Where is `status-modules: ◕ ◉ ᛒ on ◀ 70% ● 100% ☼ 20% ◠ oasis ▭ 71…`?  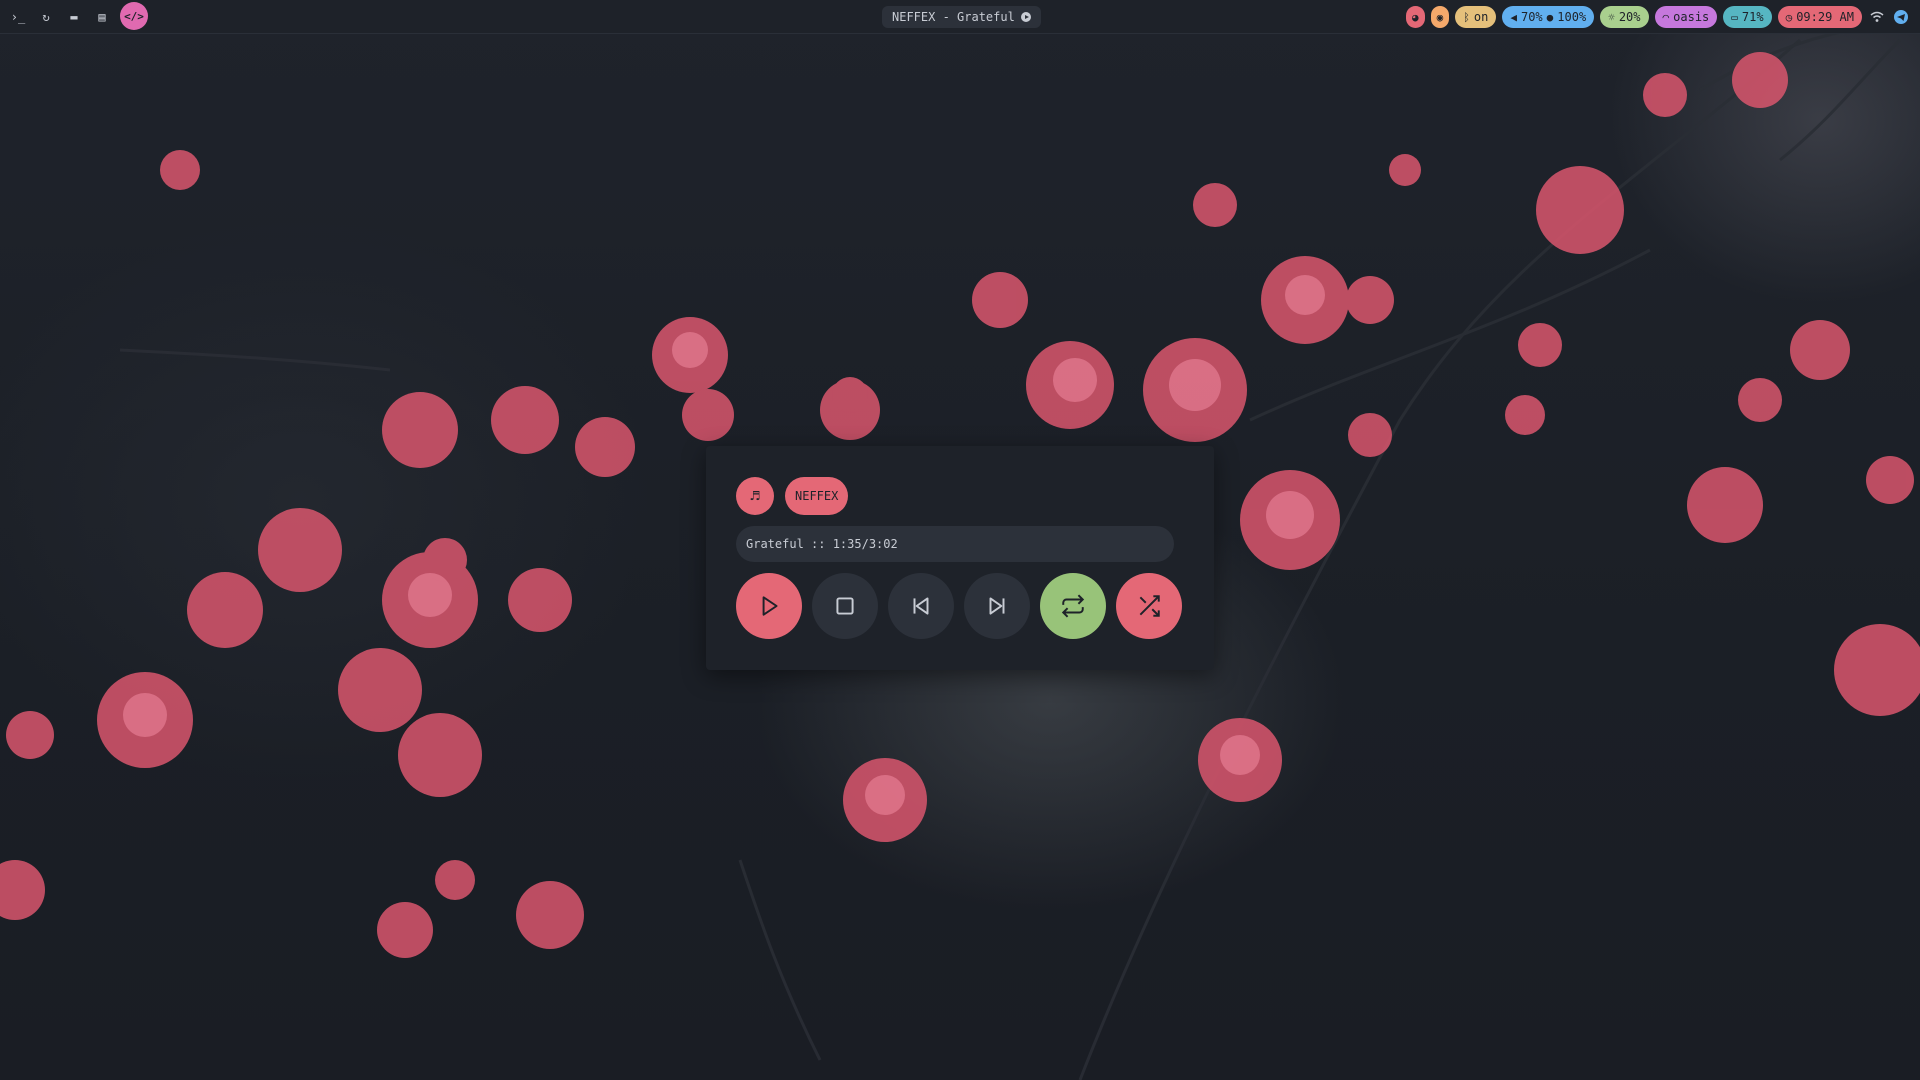
status-modules: ◕ ◉ ᛒ on ◀ 70% ● 100% ☼ 20% ◠ oasis ▭ 71… is located at coordinates (1658, 17).